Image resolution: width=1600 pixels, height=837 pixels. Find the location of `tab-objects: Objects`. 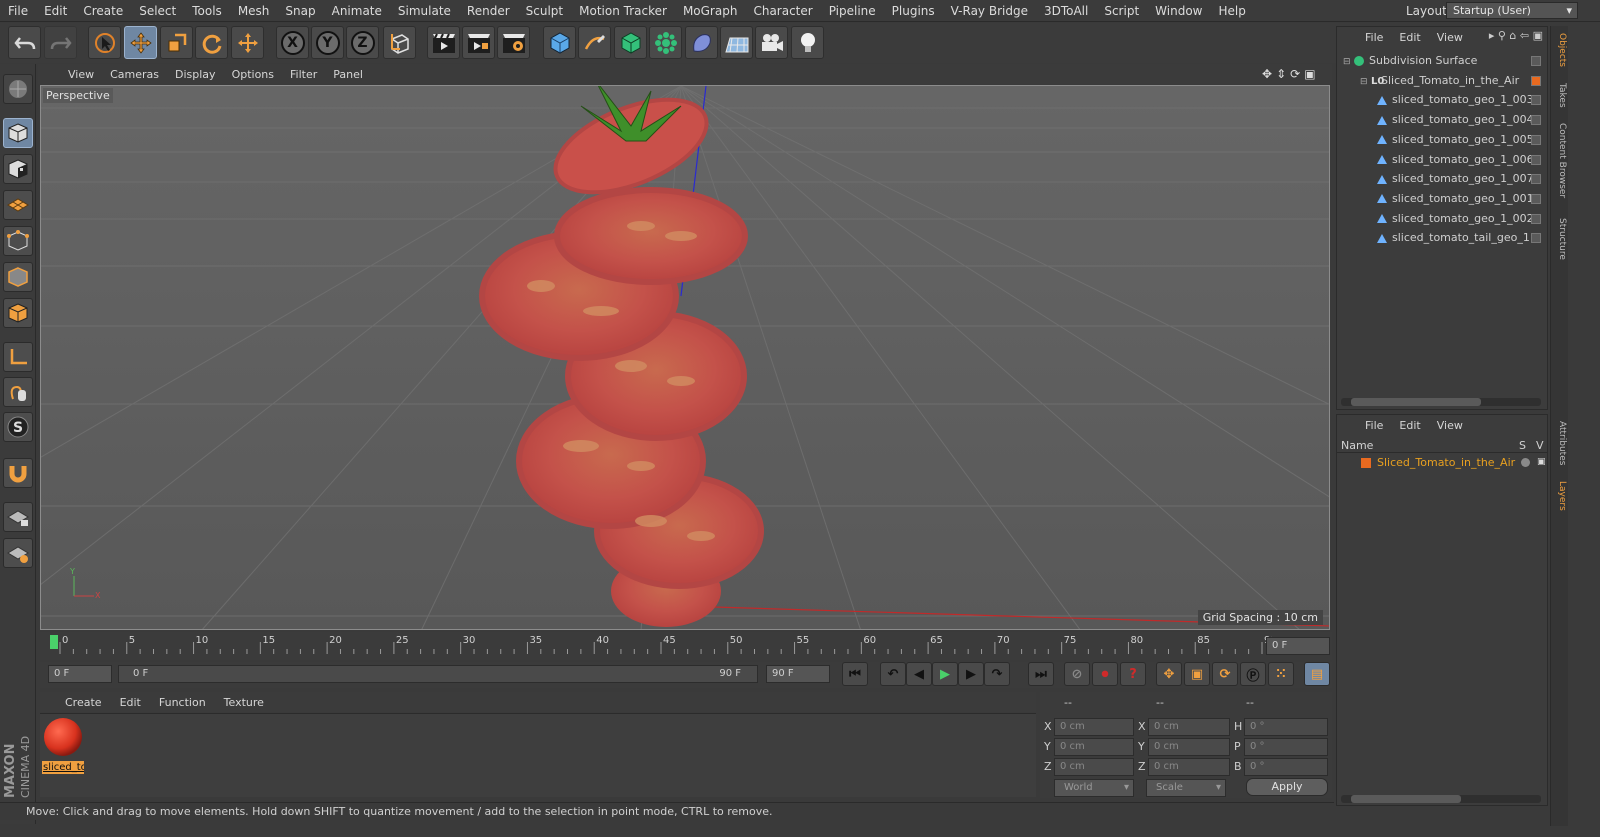

tab-objects: Objects is located at coordinates (1560, 50).